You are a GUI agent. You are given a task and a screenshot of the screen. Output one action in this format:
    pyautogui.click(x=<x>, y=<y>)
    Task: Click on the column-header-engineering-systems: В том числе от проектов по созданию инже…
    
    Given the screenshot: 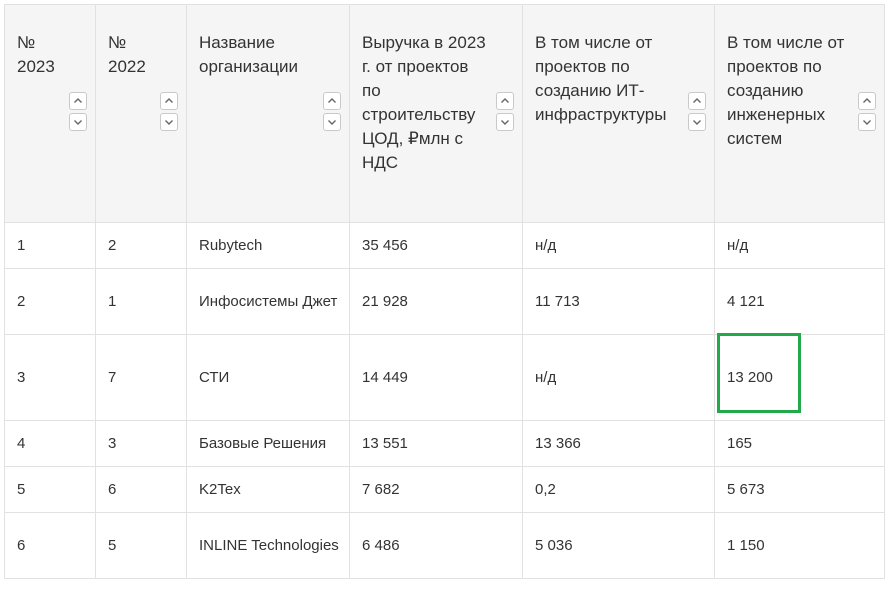 What is the action you would take?
    pyautogui.click(x=799, y=113)
    